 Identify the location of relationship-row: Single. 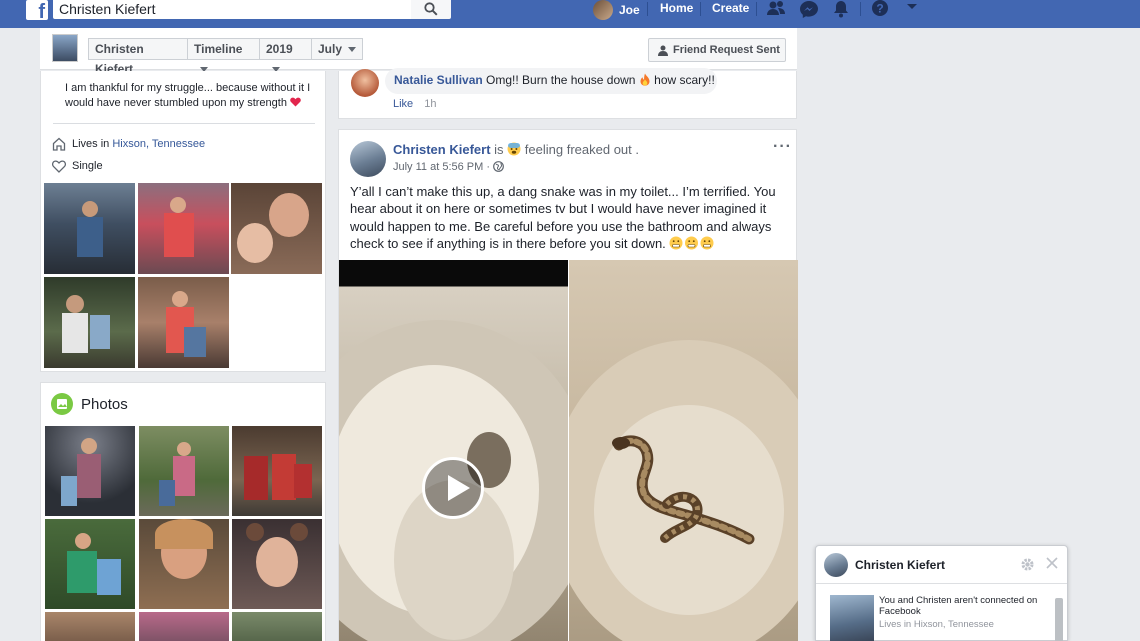
(77, 166).